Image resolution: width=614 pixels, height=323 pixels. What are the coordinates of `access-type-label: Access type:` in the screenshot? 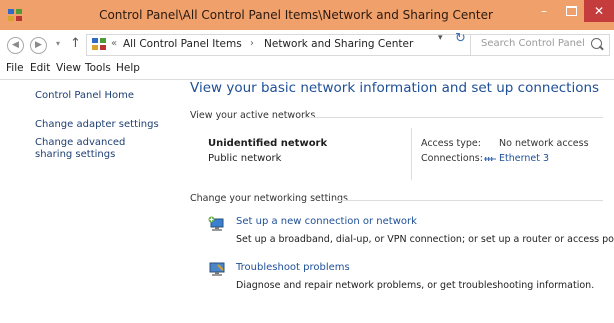 It's located at (451, 143).